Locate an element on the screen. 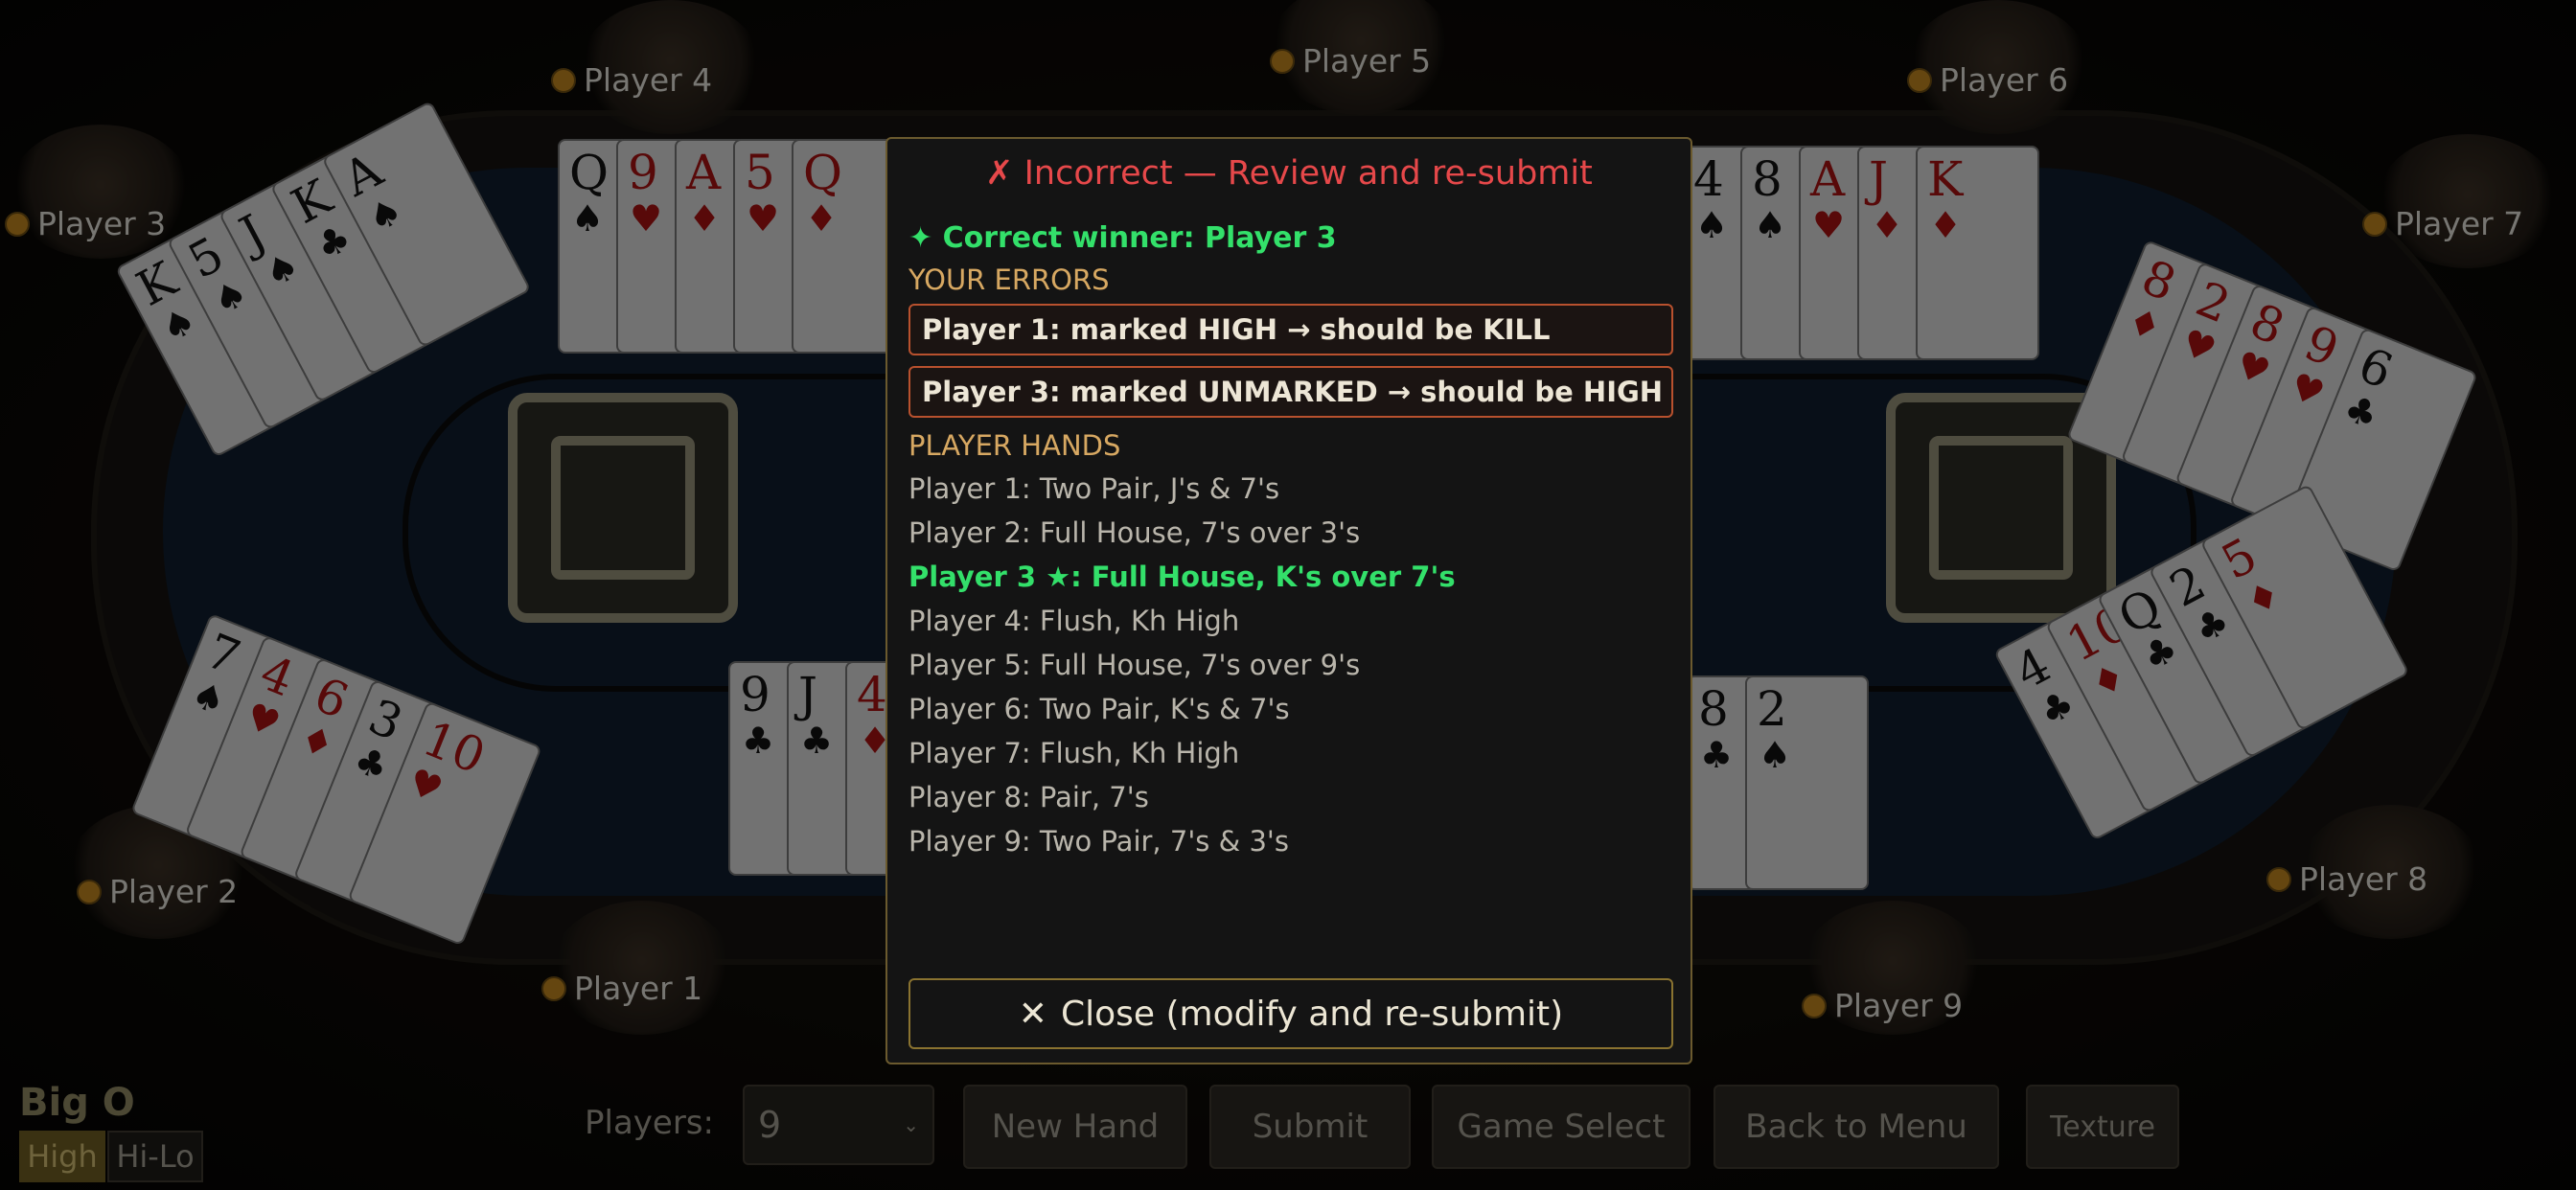  close-icon: ✕ is located at coordinates (1032, 1014).